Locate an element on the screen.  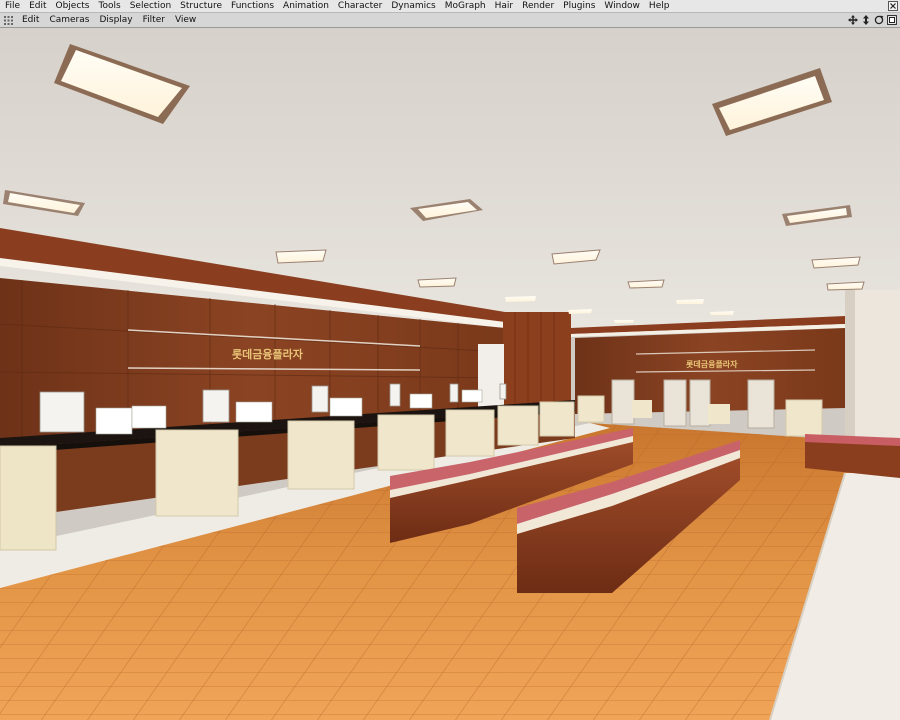
maximize-icon is located at coordinates (892, 20).